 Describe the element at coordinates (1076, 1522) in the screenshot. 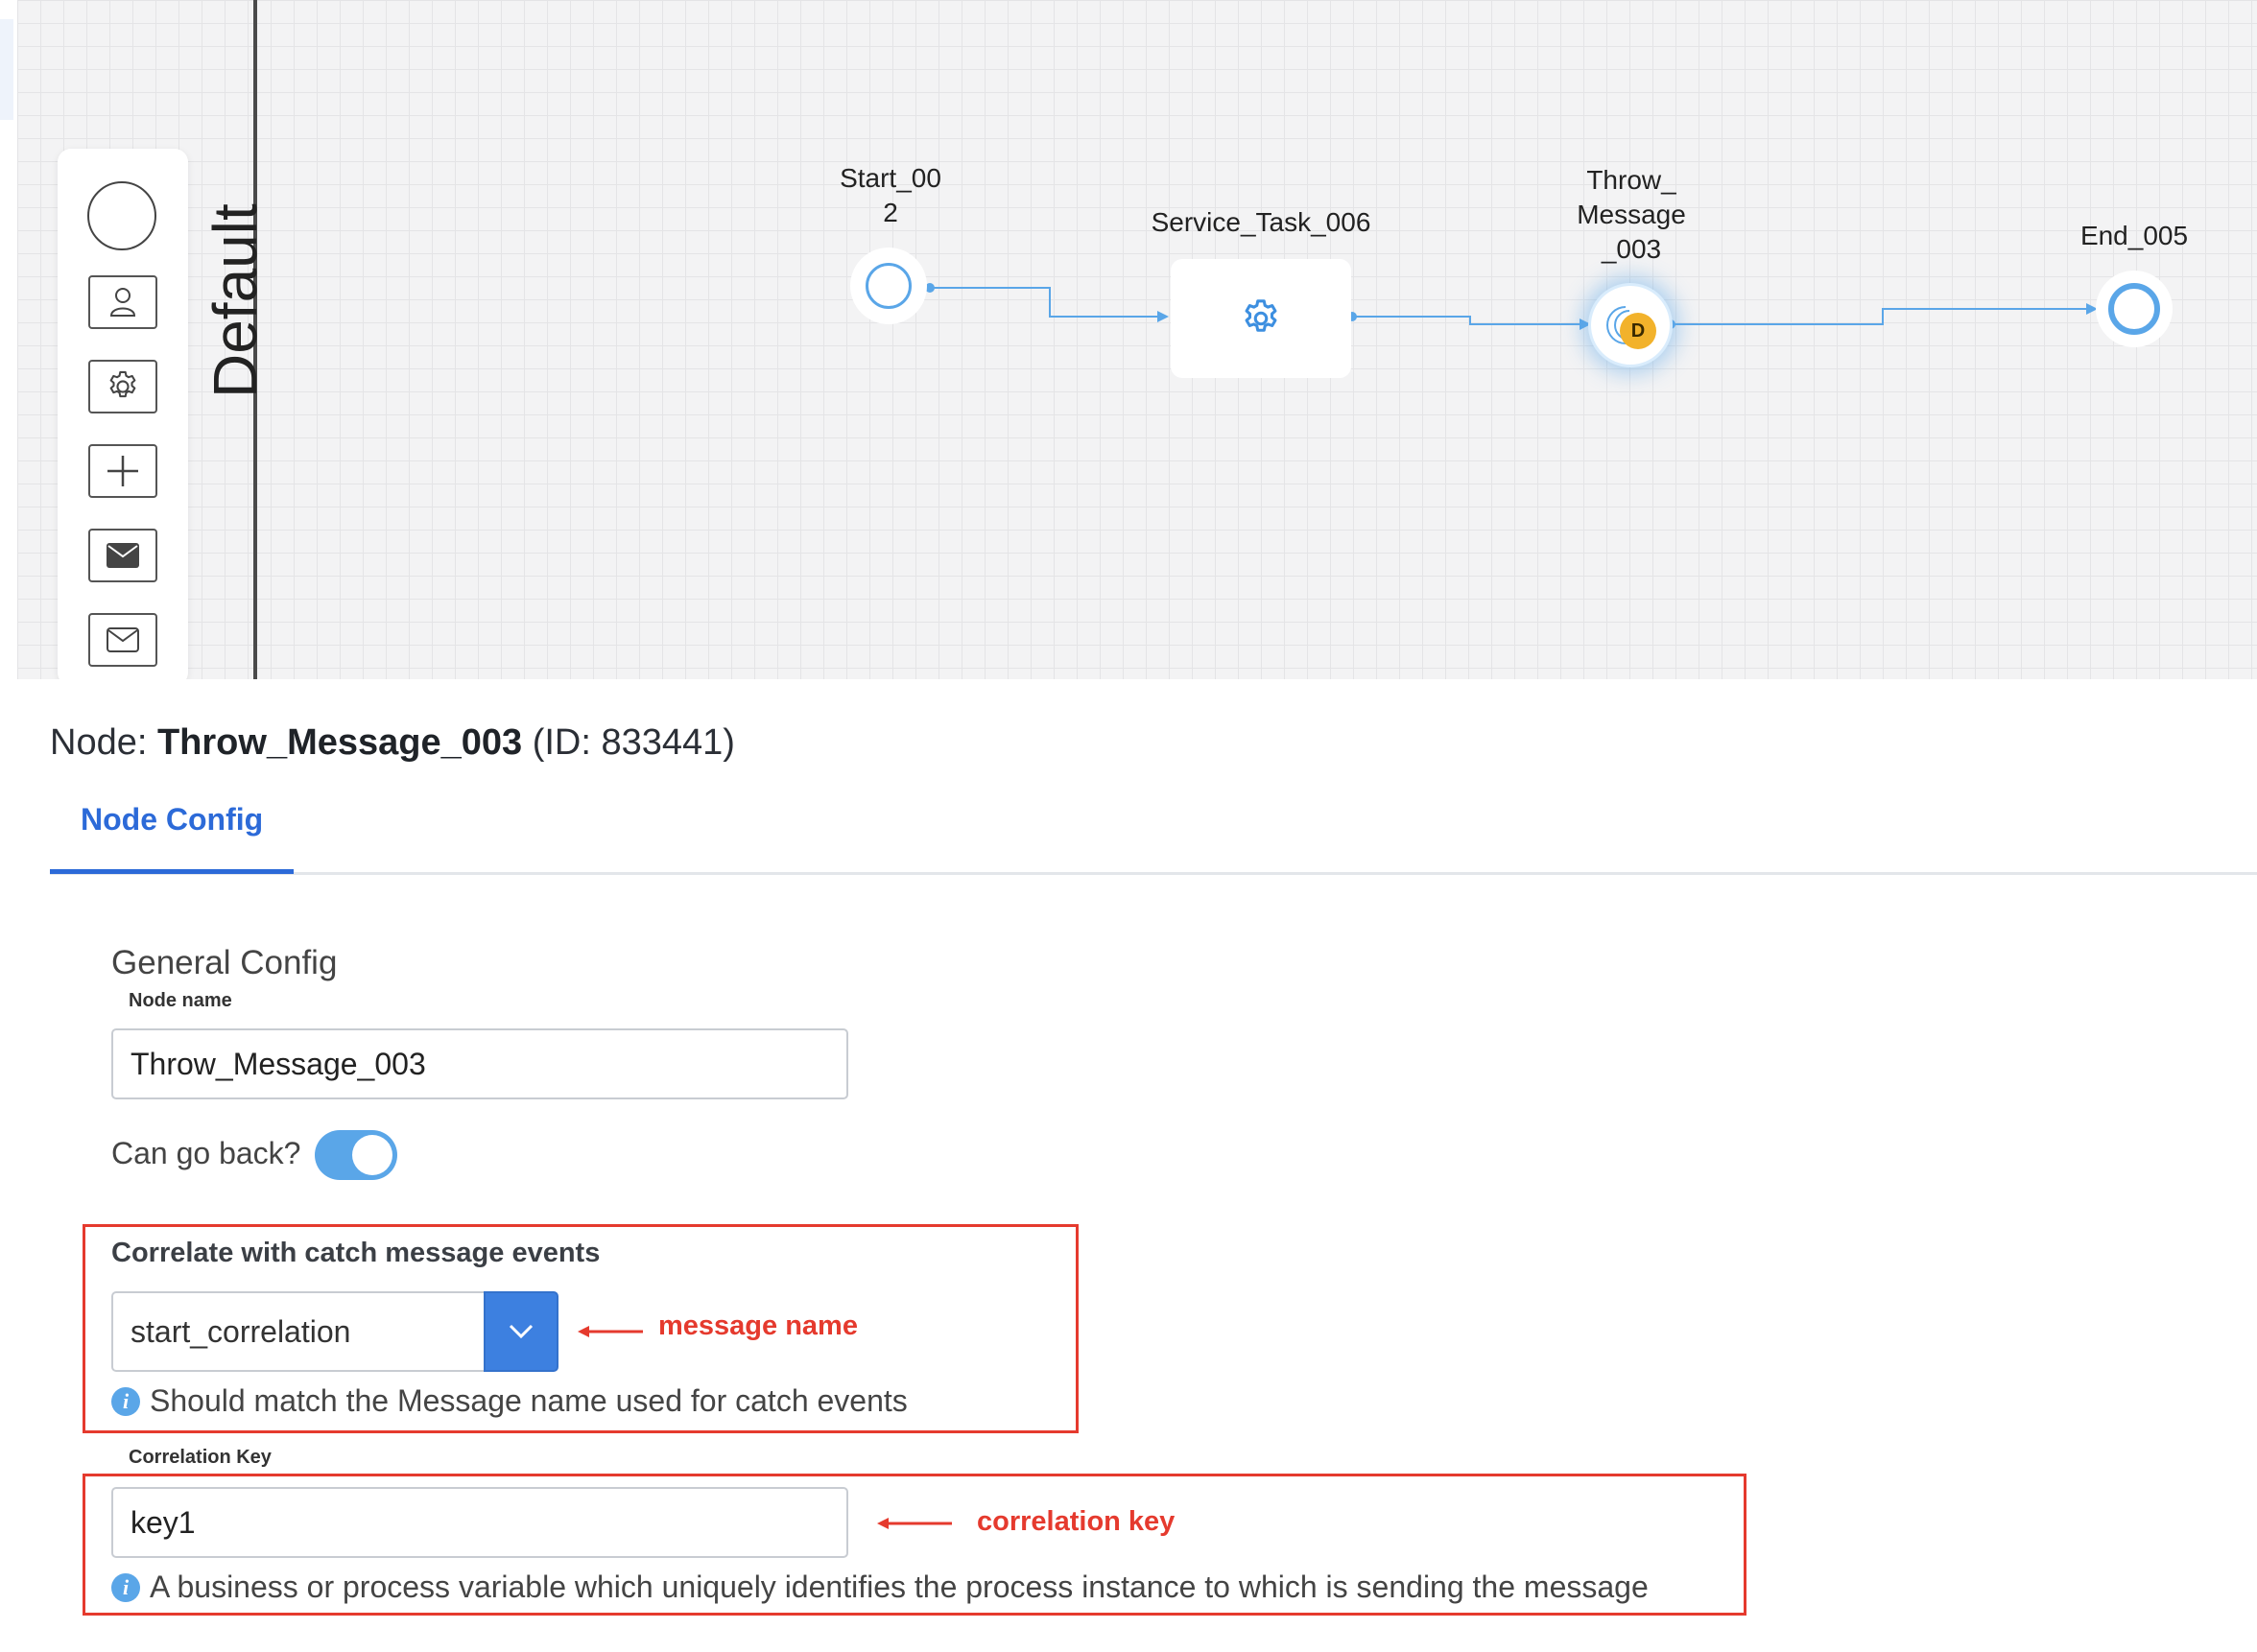

I see `annotation-correlation-key: correlation key` at that location.